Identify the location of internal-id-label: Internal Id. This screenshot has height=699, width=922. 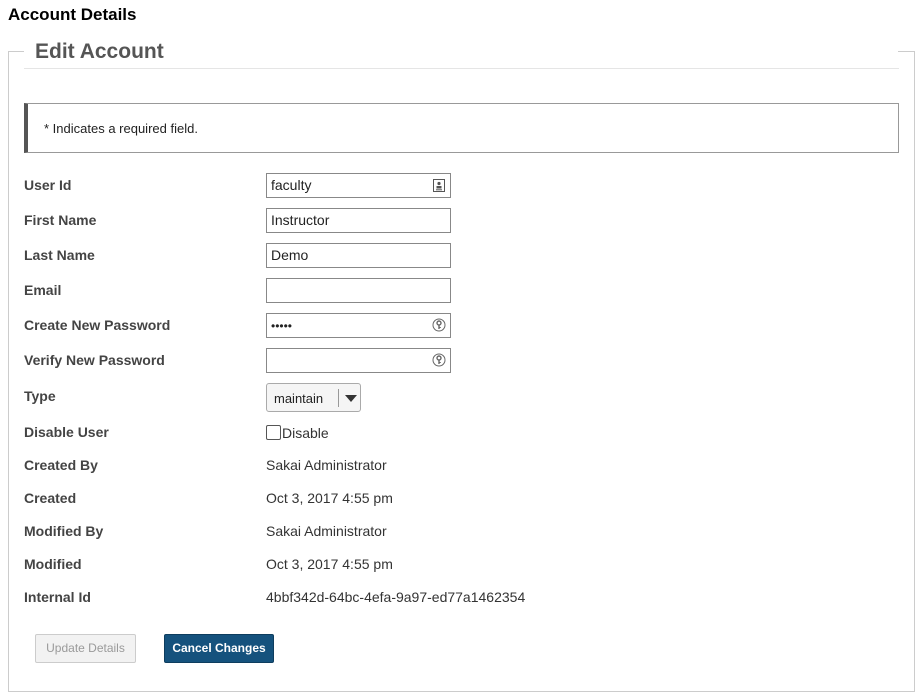
(57, 597).